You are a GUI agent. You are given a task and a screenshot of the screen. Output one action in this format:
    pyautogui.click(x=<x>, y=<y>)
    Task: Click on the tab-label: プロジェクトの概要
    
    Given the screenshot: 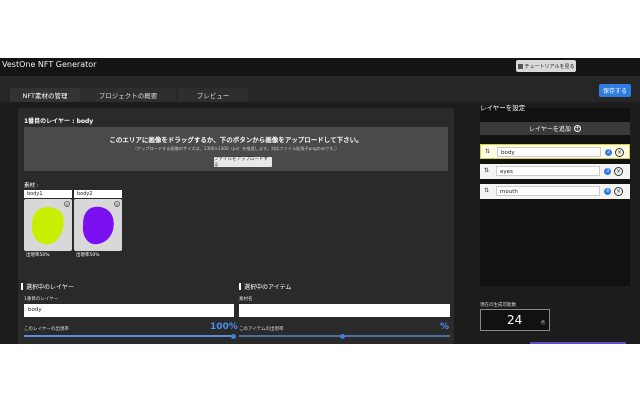 What is the action you would take?
    pyautogui.click(x=128, y=96)
    